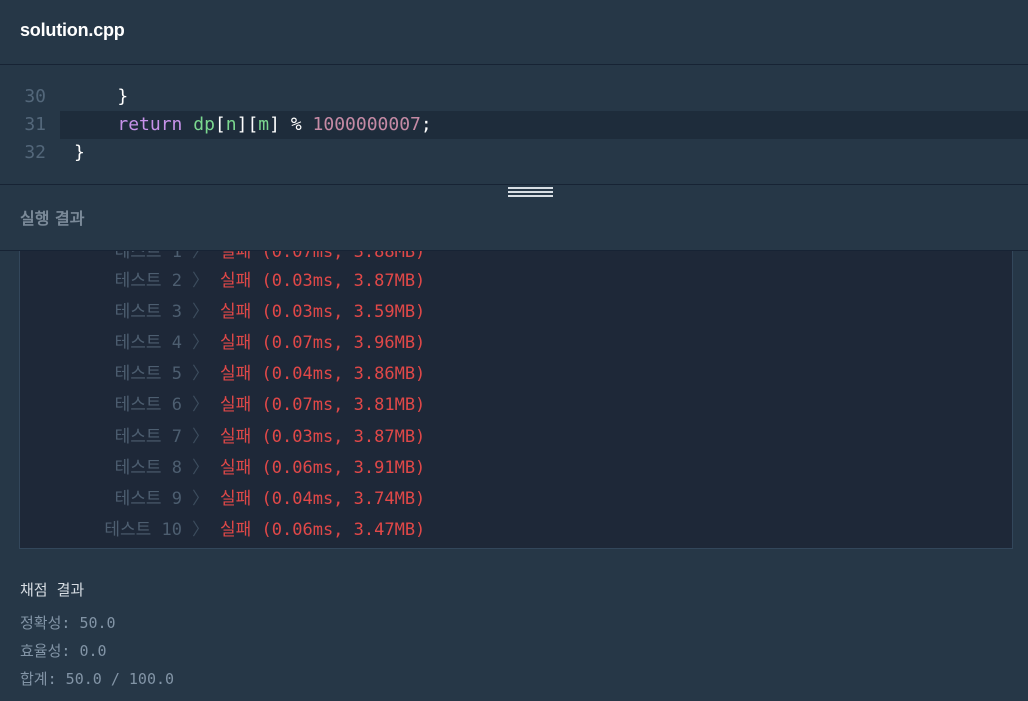 Image resolution: width=1028 pixels, height=701 pixels. I want to click on test-row: 테스트 10 〉 실패 (0.06ms, 3.47MB), so click(516, 530).